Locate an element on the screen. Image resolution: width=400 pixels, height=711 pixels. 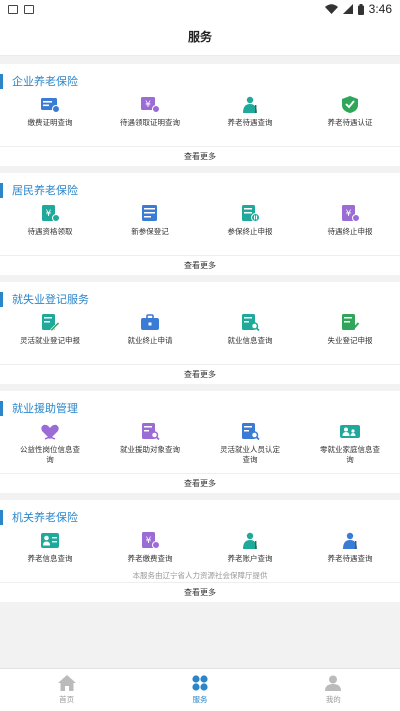
service-item: 公益性岗位信息查询 is located at coordinates (50, 444).